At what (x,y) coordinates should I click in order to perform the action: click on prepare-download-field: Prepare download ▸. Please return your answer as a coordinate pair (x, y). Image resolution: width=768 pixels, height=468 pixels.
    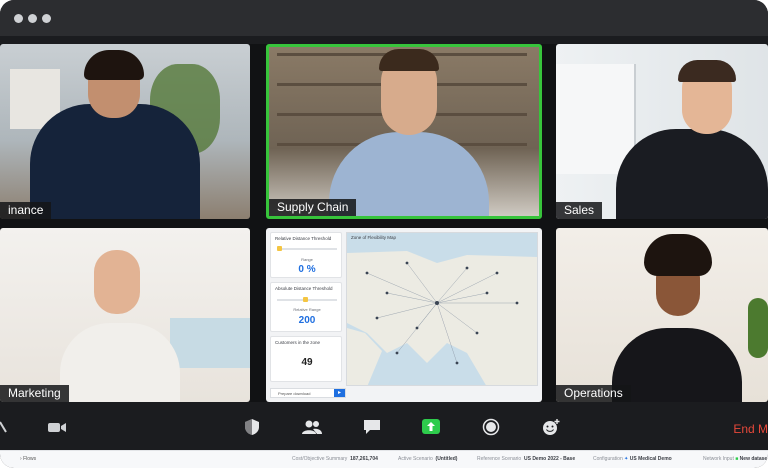
    Looking at the image, I should click on (308, 393).